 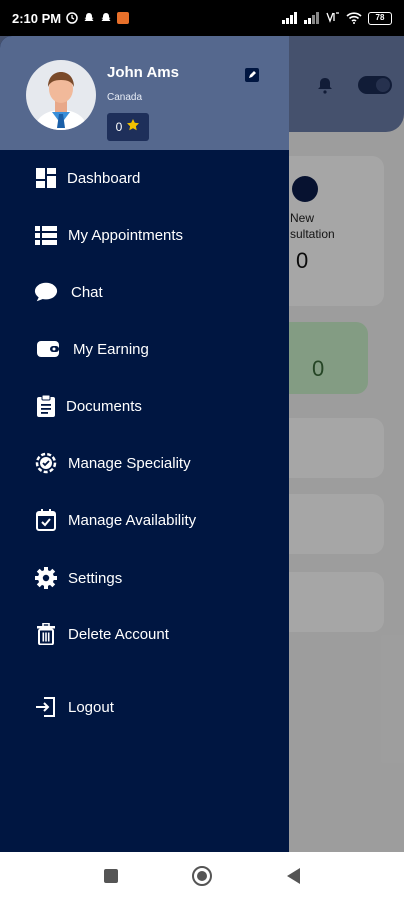 I want to click on home-button, so click(x=202, y=876).